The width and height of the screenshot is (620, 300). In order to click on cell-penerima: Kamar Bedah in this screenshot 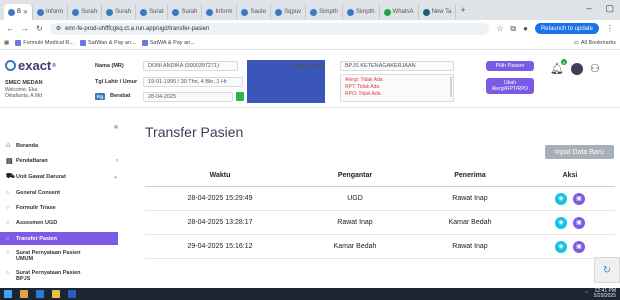, I will do `click(470, 222)`.